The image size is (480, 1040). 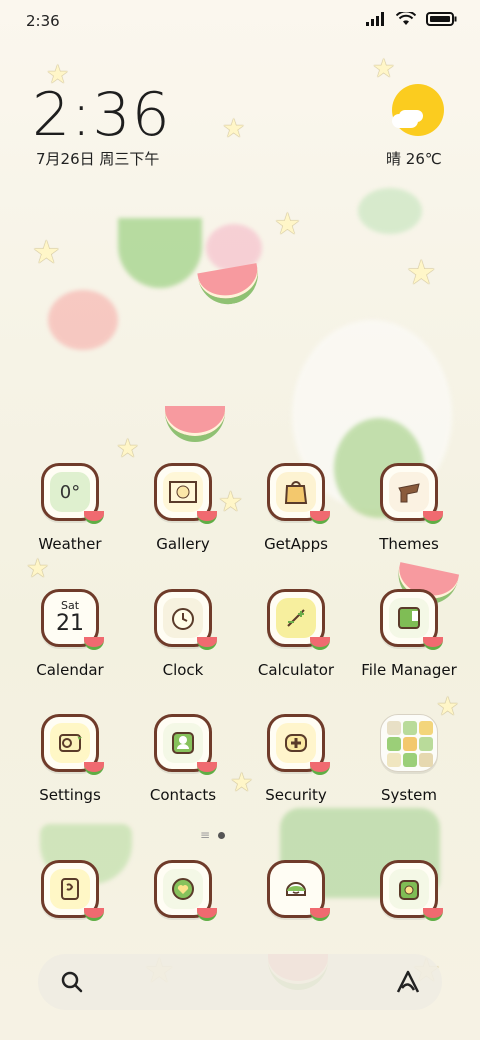 What do you see at coordinates (205, 835) in the screenshot?
I see `page-list-icon: ≡` at bounding box center [205, 835].